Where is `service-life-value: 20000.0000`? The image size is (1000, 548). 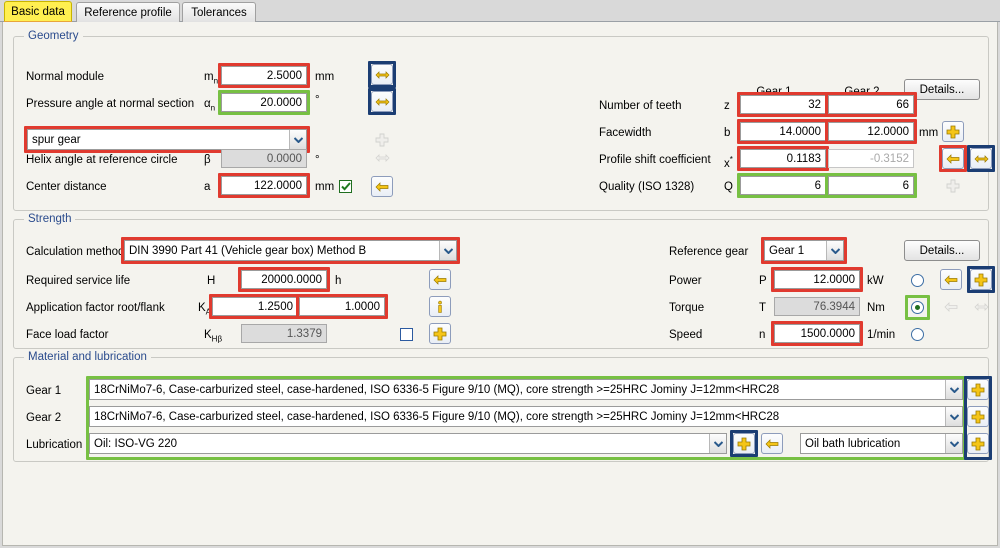 service-life-value: 20000.0000 is located at coordinates (291, 279).